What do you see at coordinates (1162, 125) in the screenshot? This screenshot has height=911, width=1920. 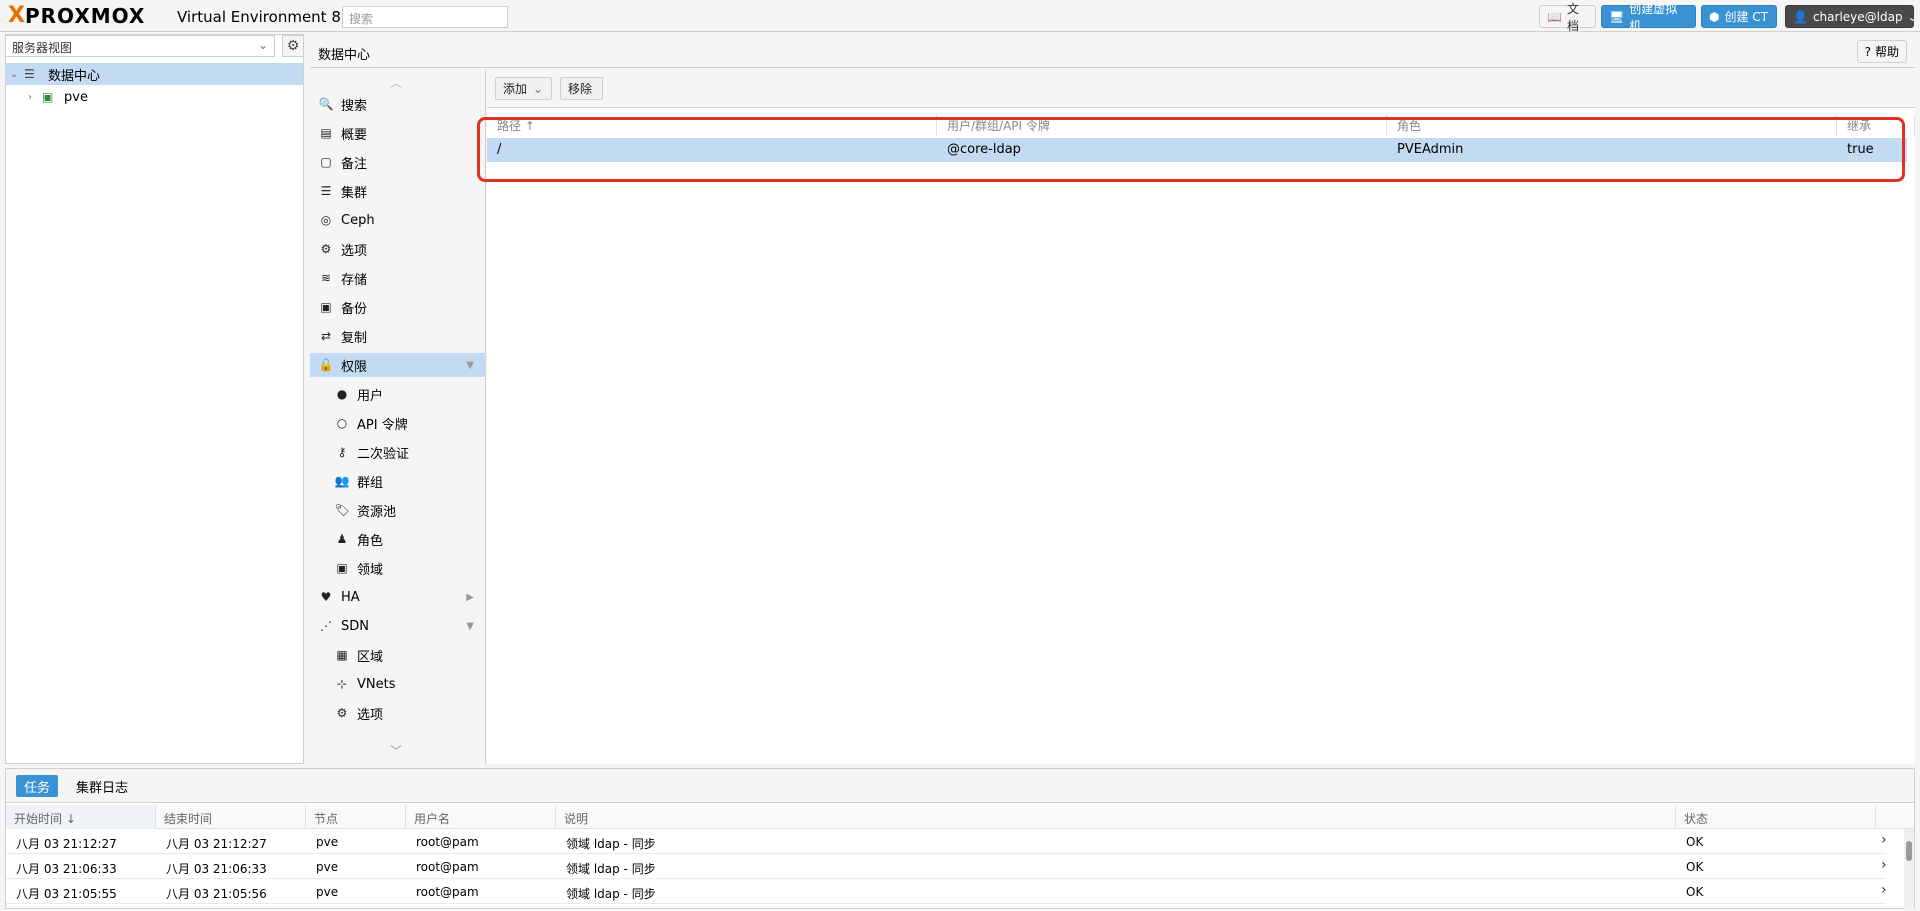 I see `column-header-who: 用户/群组/API 令牌` at bounding box center [1162, 125].